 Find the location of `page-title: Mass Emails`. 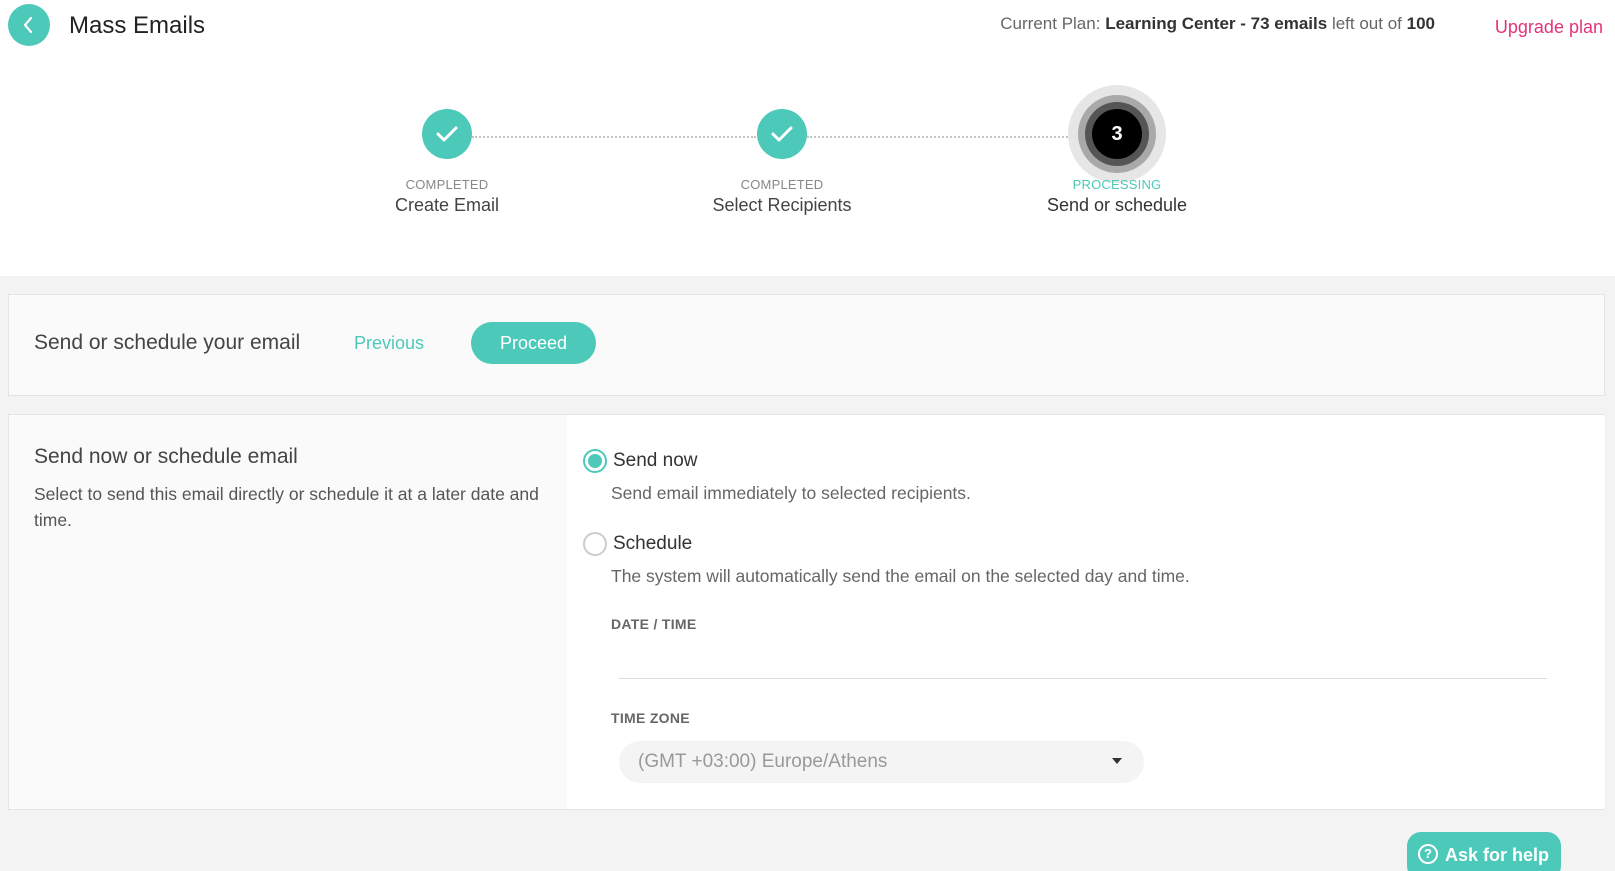

page-title: Mass Emails is located at coordinates (137, 25).